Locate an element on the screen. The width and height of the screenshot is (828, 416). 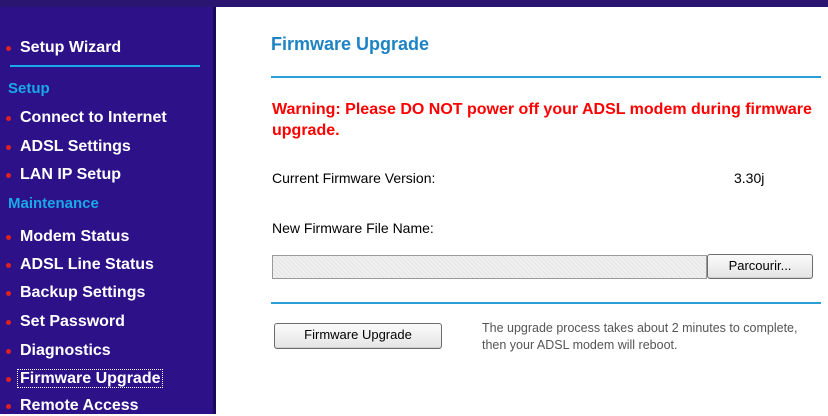
sidebar-item-adsl-line-status: ADSL Line Status is located at coordinates (80, 265).